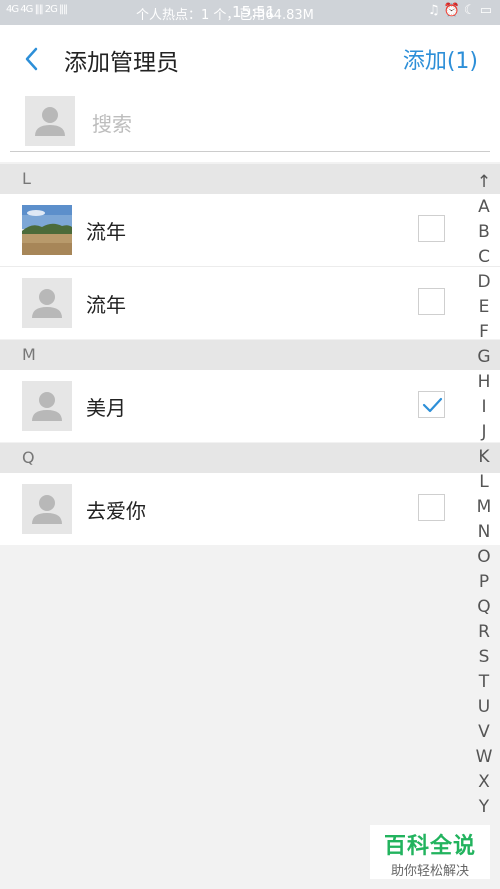 The width and height of the screenshot is (500, 889). What do you see at coordinates (484, 582) in the screenshot?
I see `index-letter: P` at bounding box center [484, 582].